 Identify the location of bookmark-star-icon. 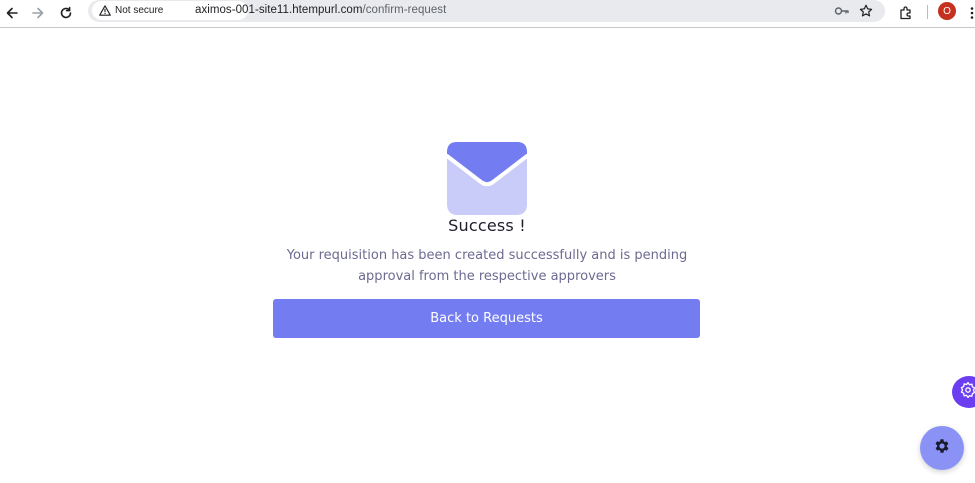
(866, 11).